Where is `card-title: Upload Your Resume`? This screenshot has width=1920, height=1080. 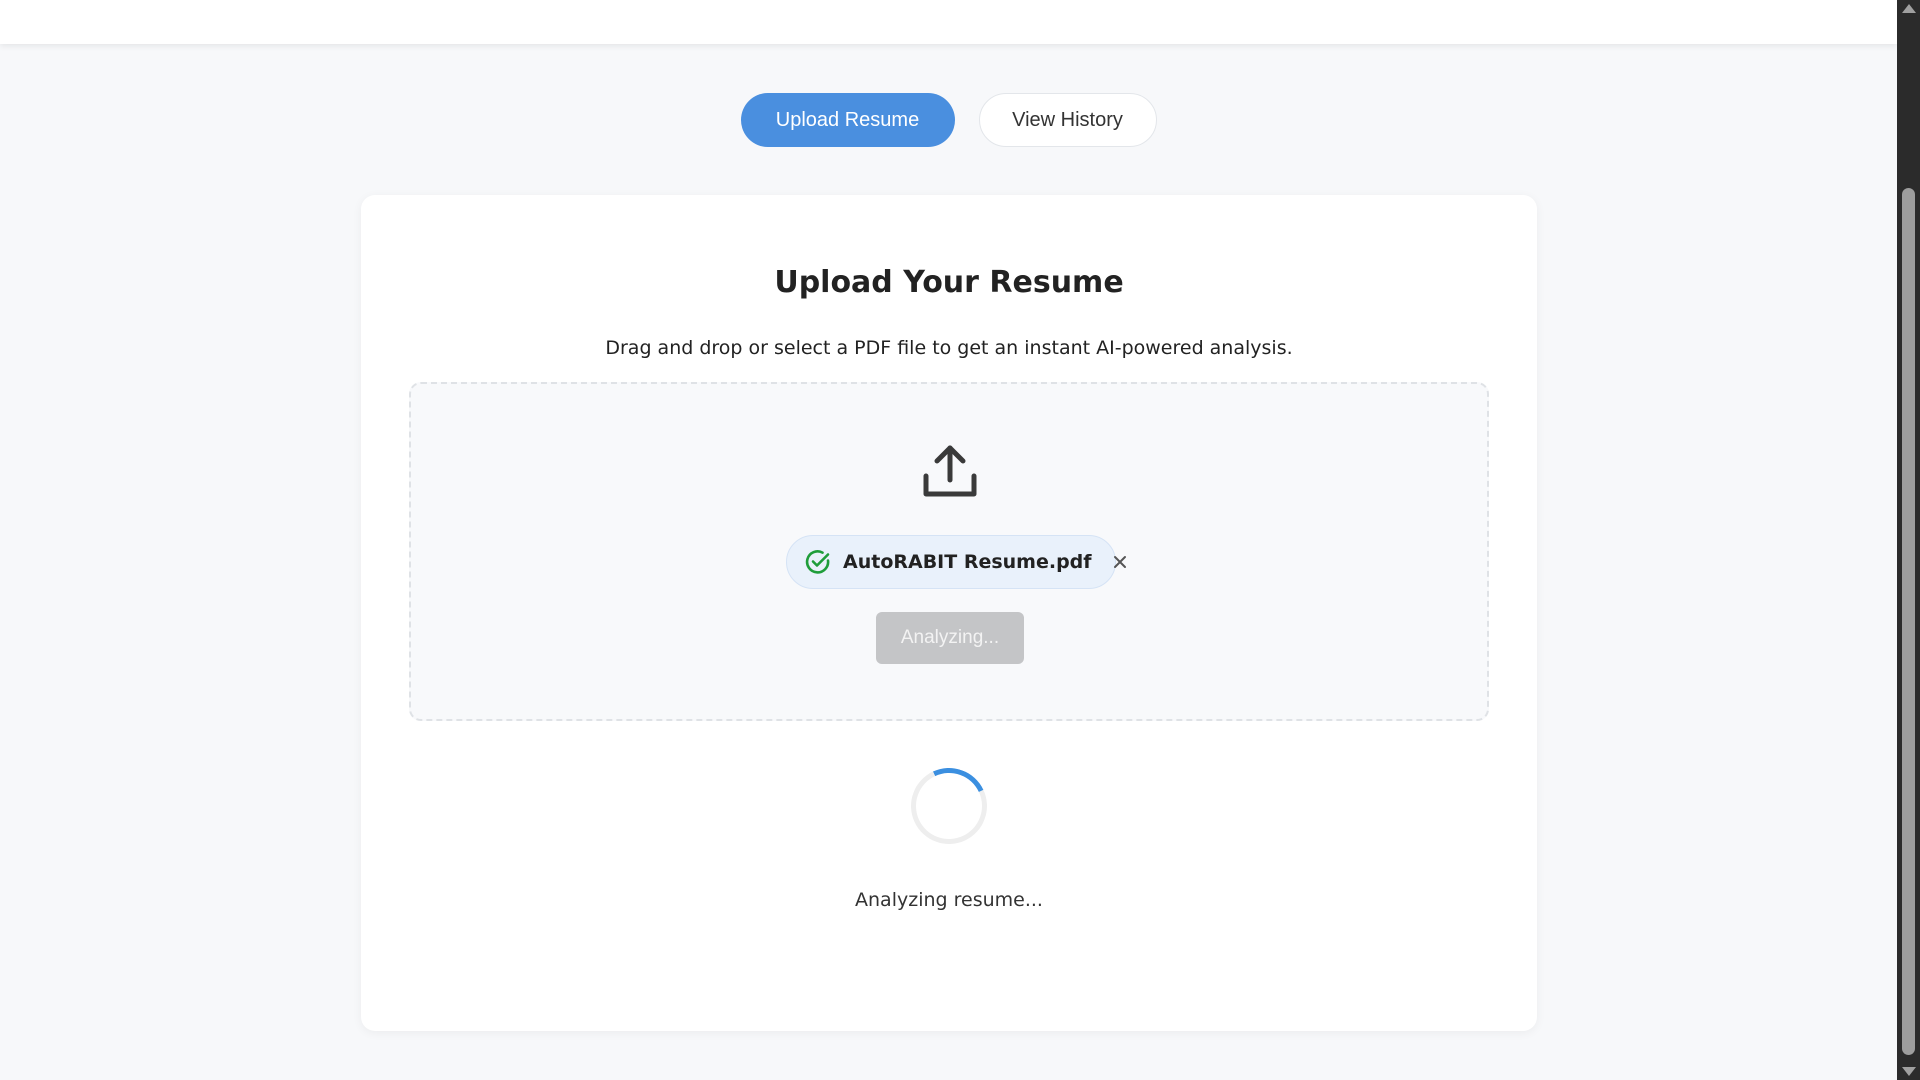
card-title: Upload Your Resume is located at coordinates (949, 282).